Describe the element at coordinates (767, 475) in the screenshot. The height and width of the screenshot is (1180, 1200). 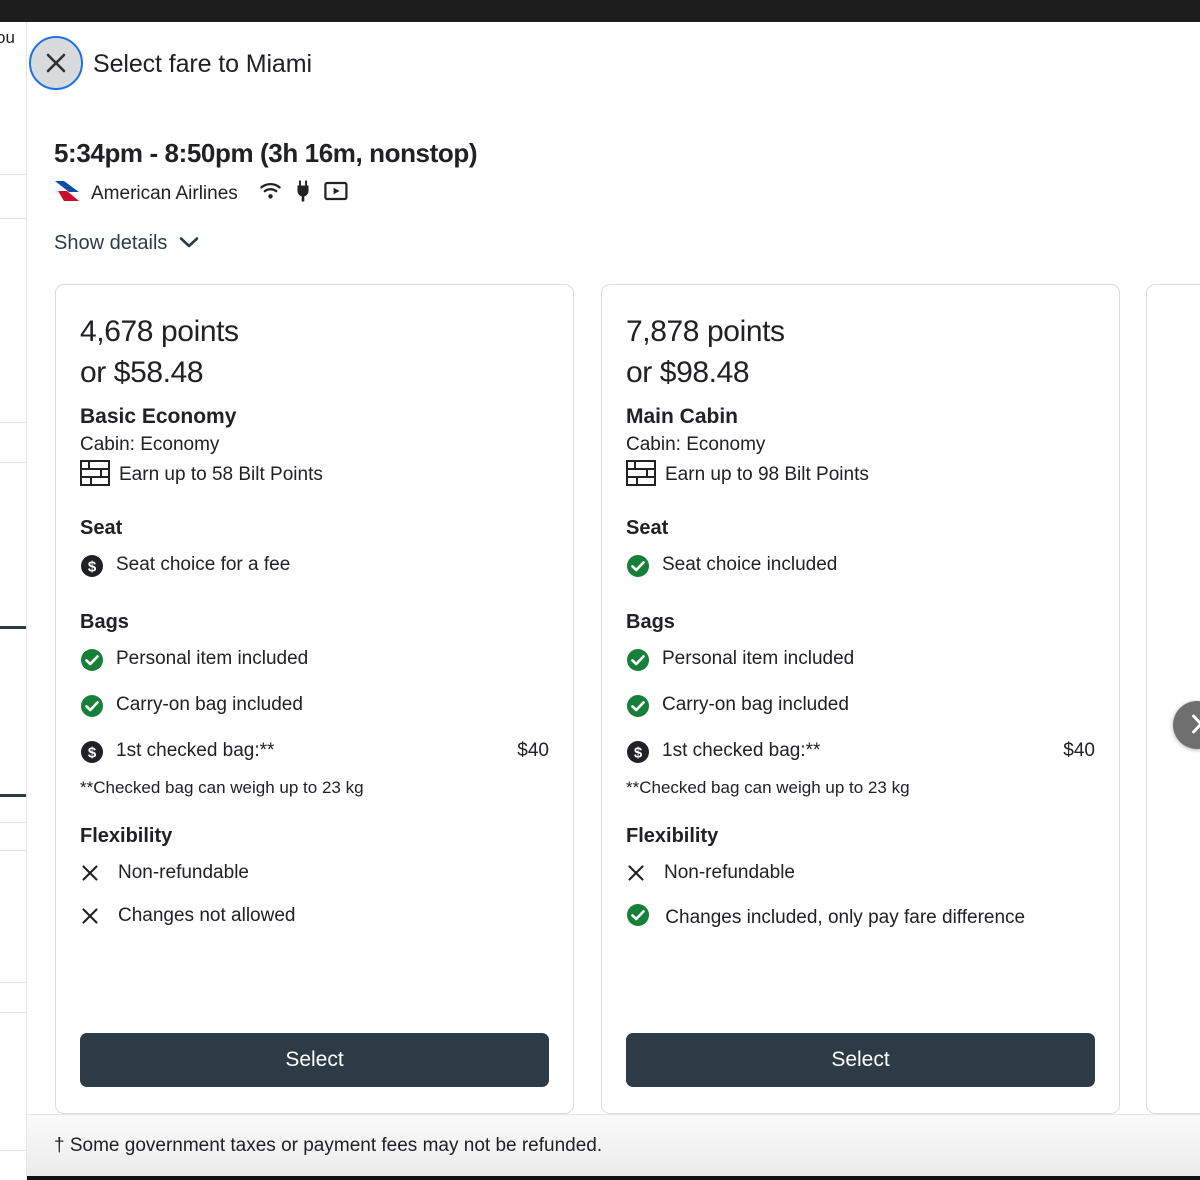
I see `earn-points-label: Earn up to 98 Bilt Points` at that location.